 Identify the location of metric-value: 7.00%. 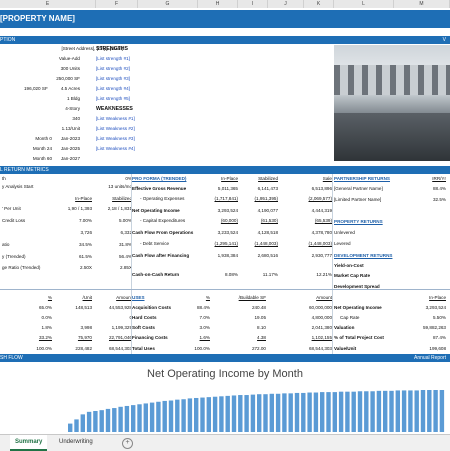
(72, 221).